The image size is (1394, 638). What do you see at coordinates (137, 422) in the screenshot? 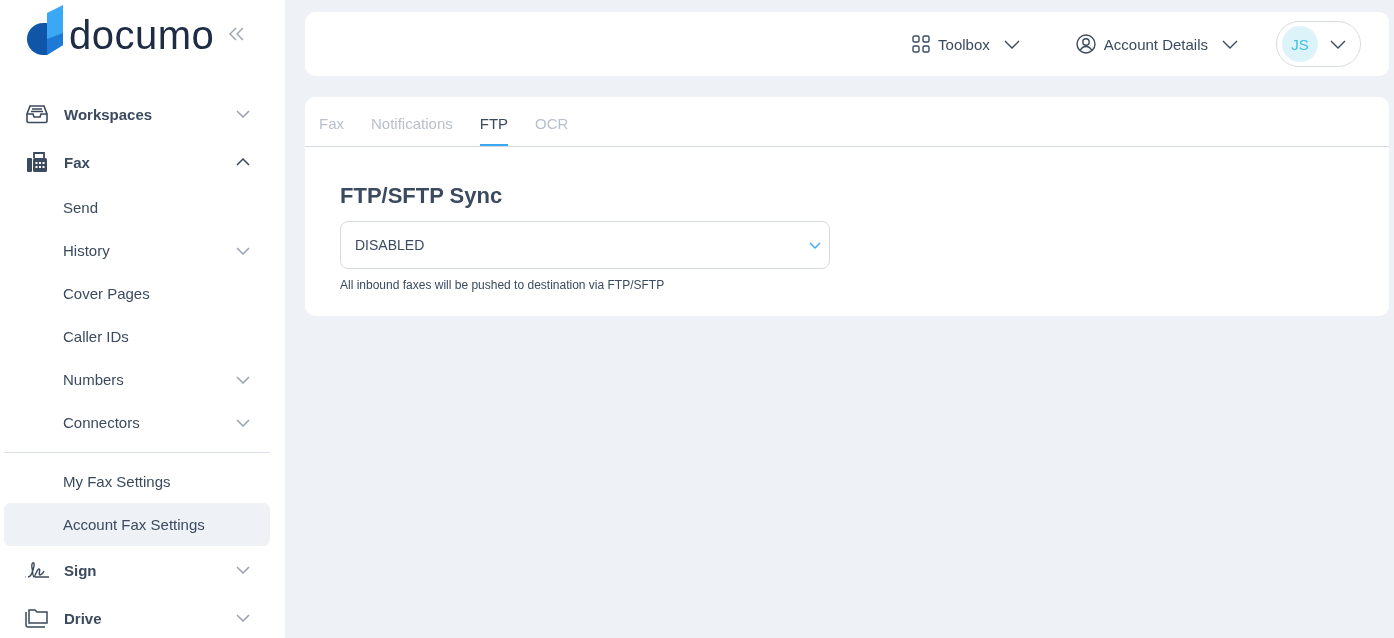
I see `sidebar-subitem: Connectors` at bounding box center [137, 422].